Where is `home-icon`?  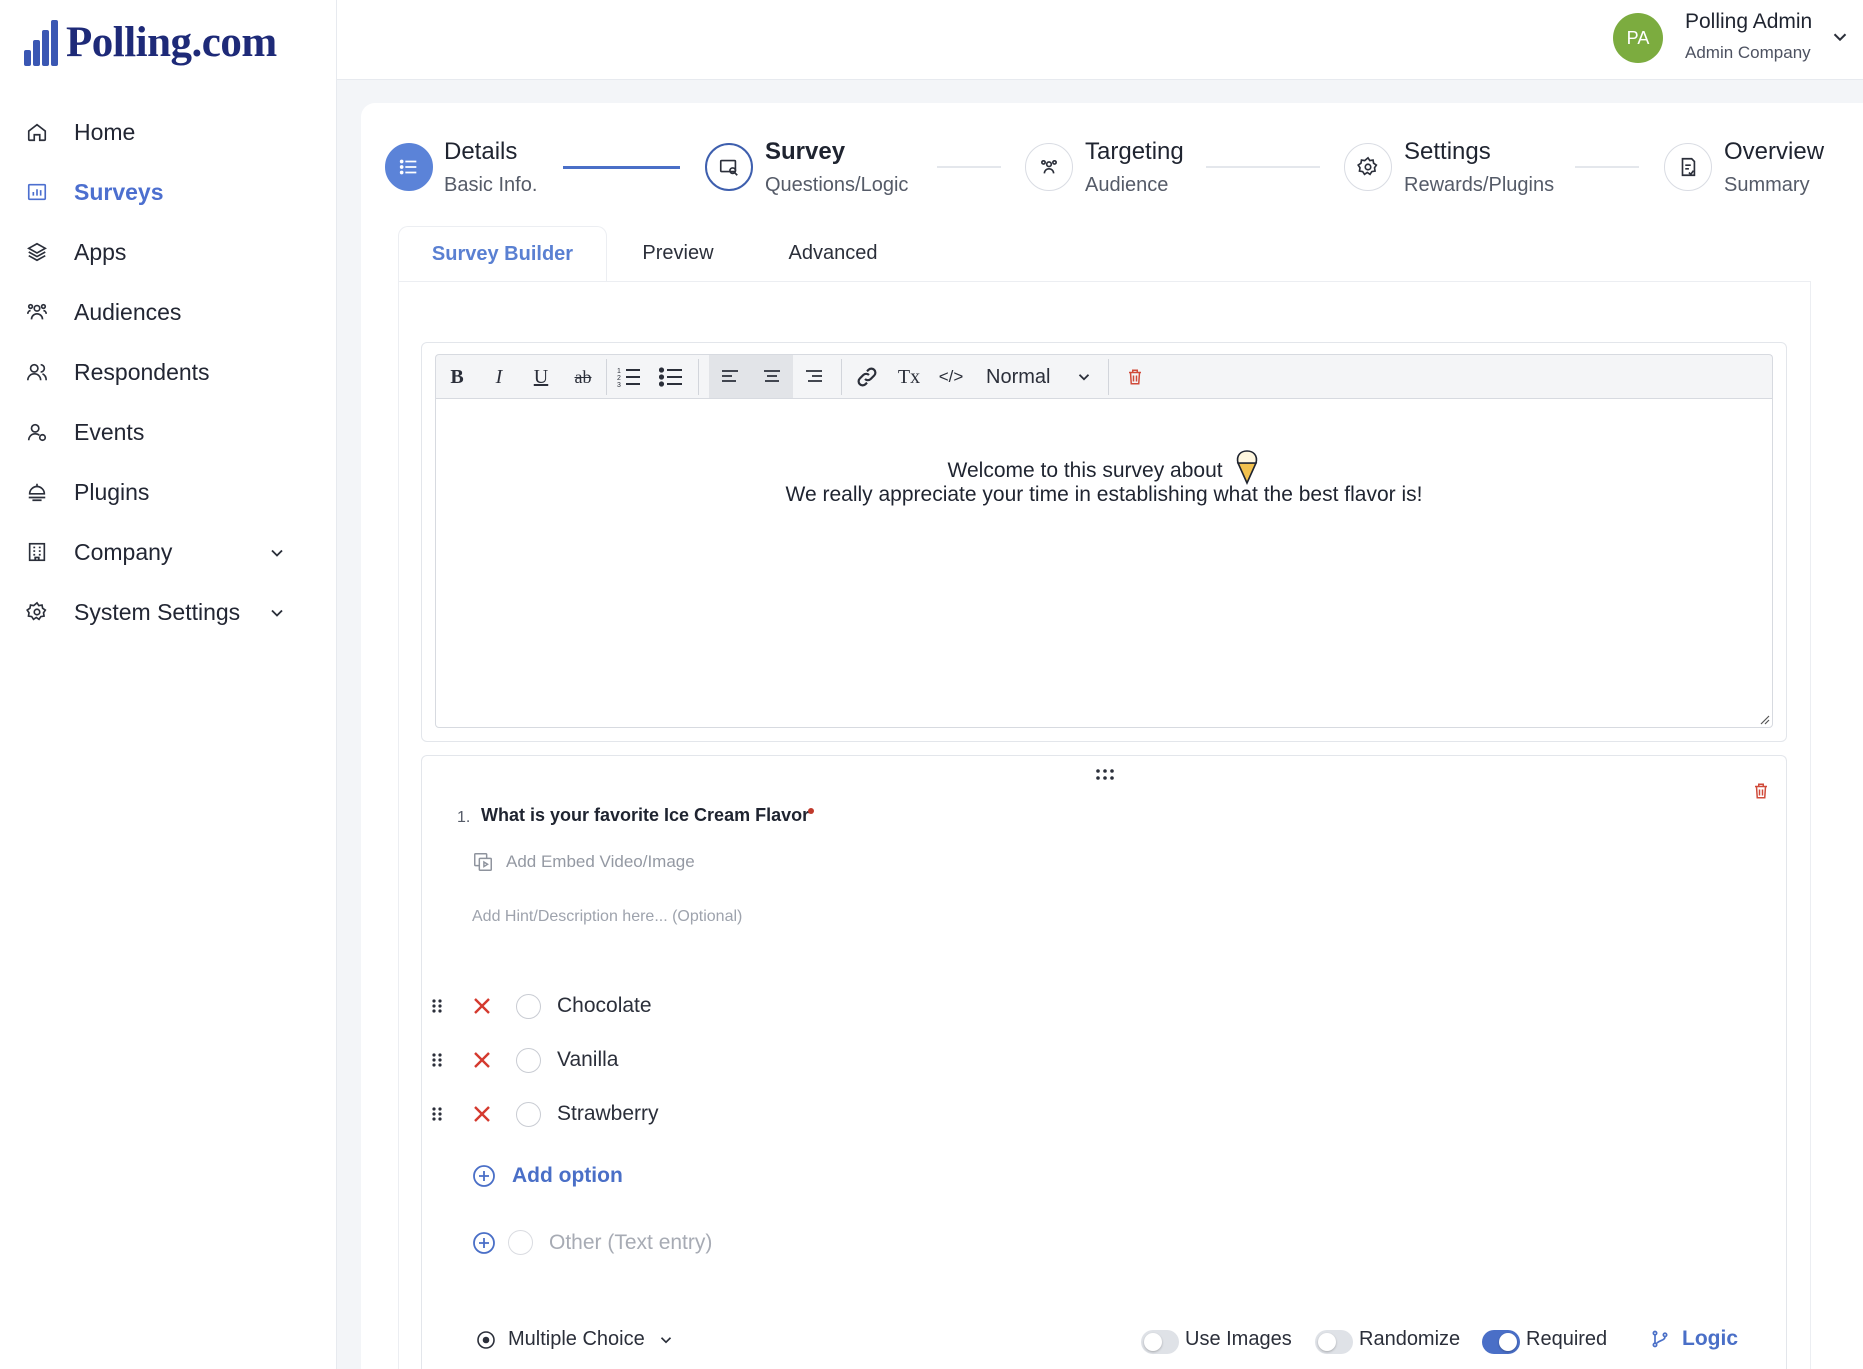
home-icon is located at coordinates (37, 132).